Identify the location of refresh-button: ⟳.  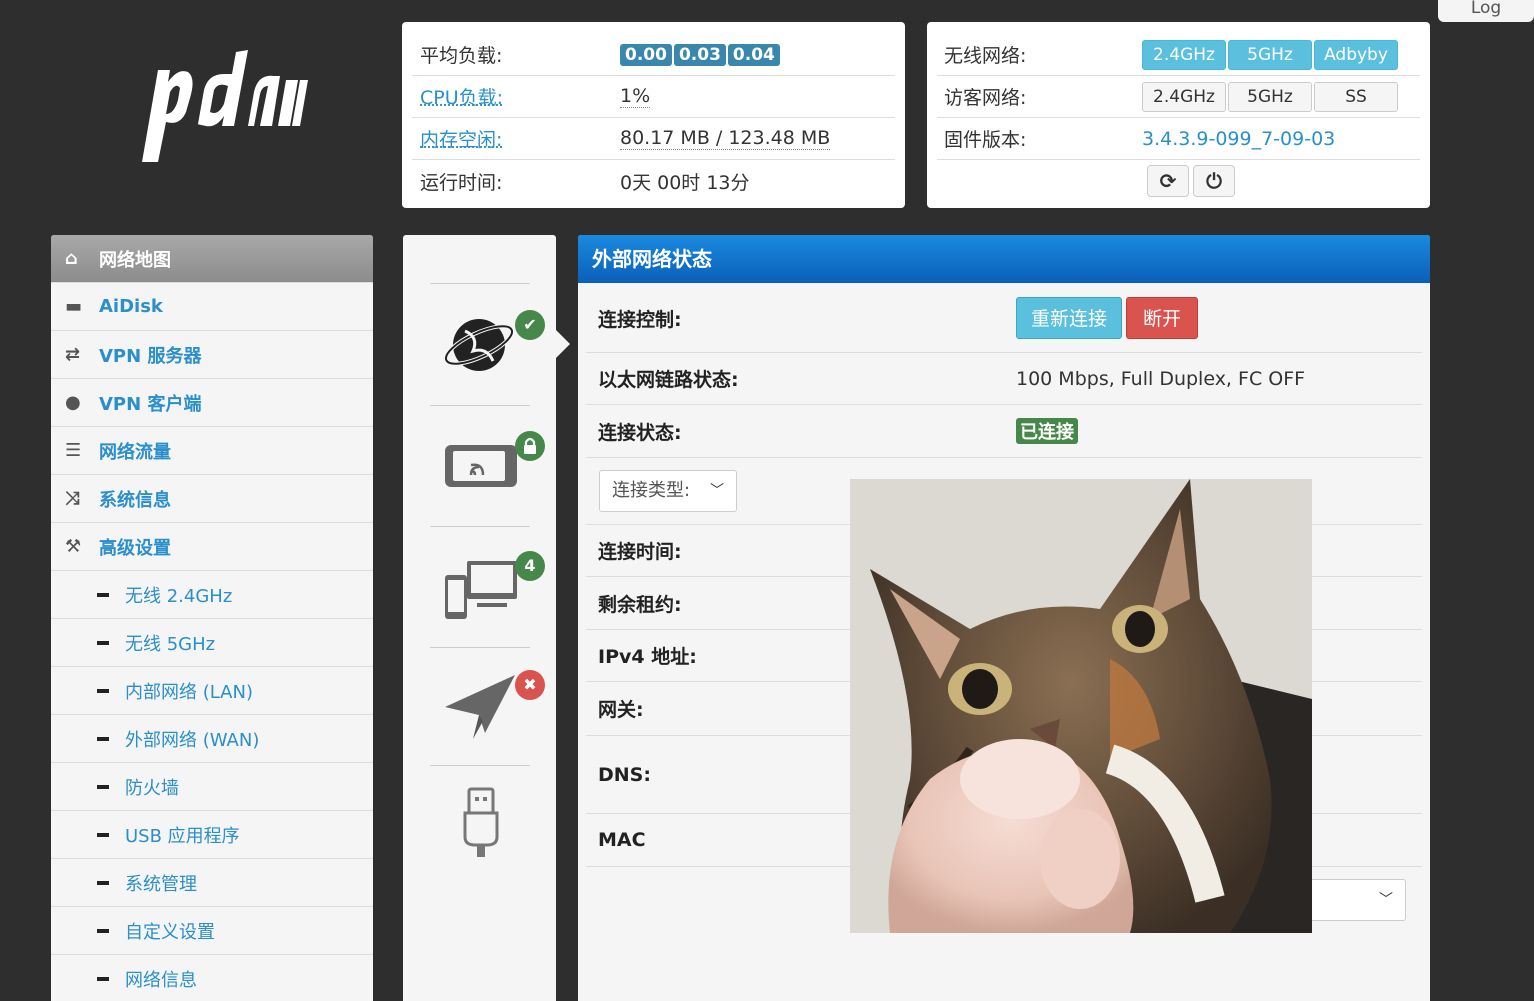
(1168, 181).